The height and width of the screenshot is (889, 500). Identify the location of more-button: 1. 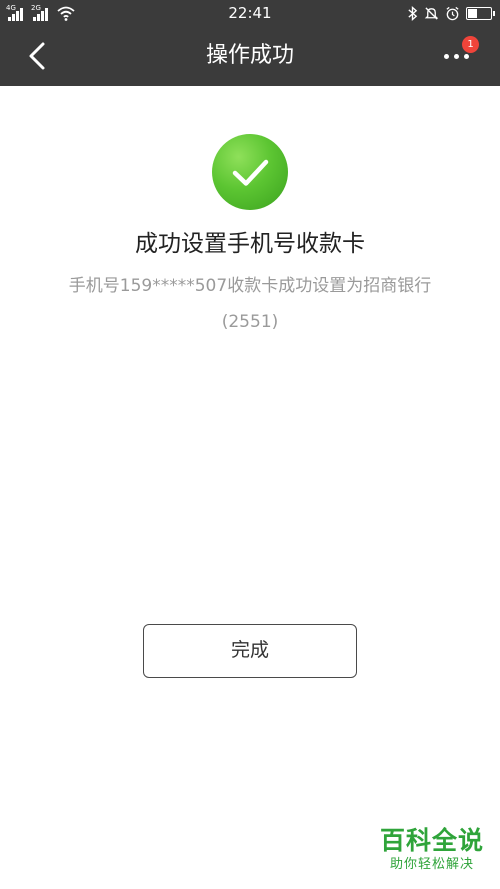
(460, 54).